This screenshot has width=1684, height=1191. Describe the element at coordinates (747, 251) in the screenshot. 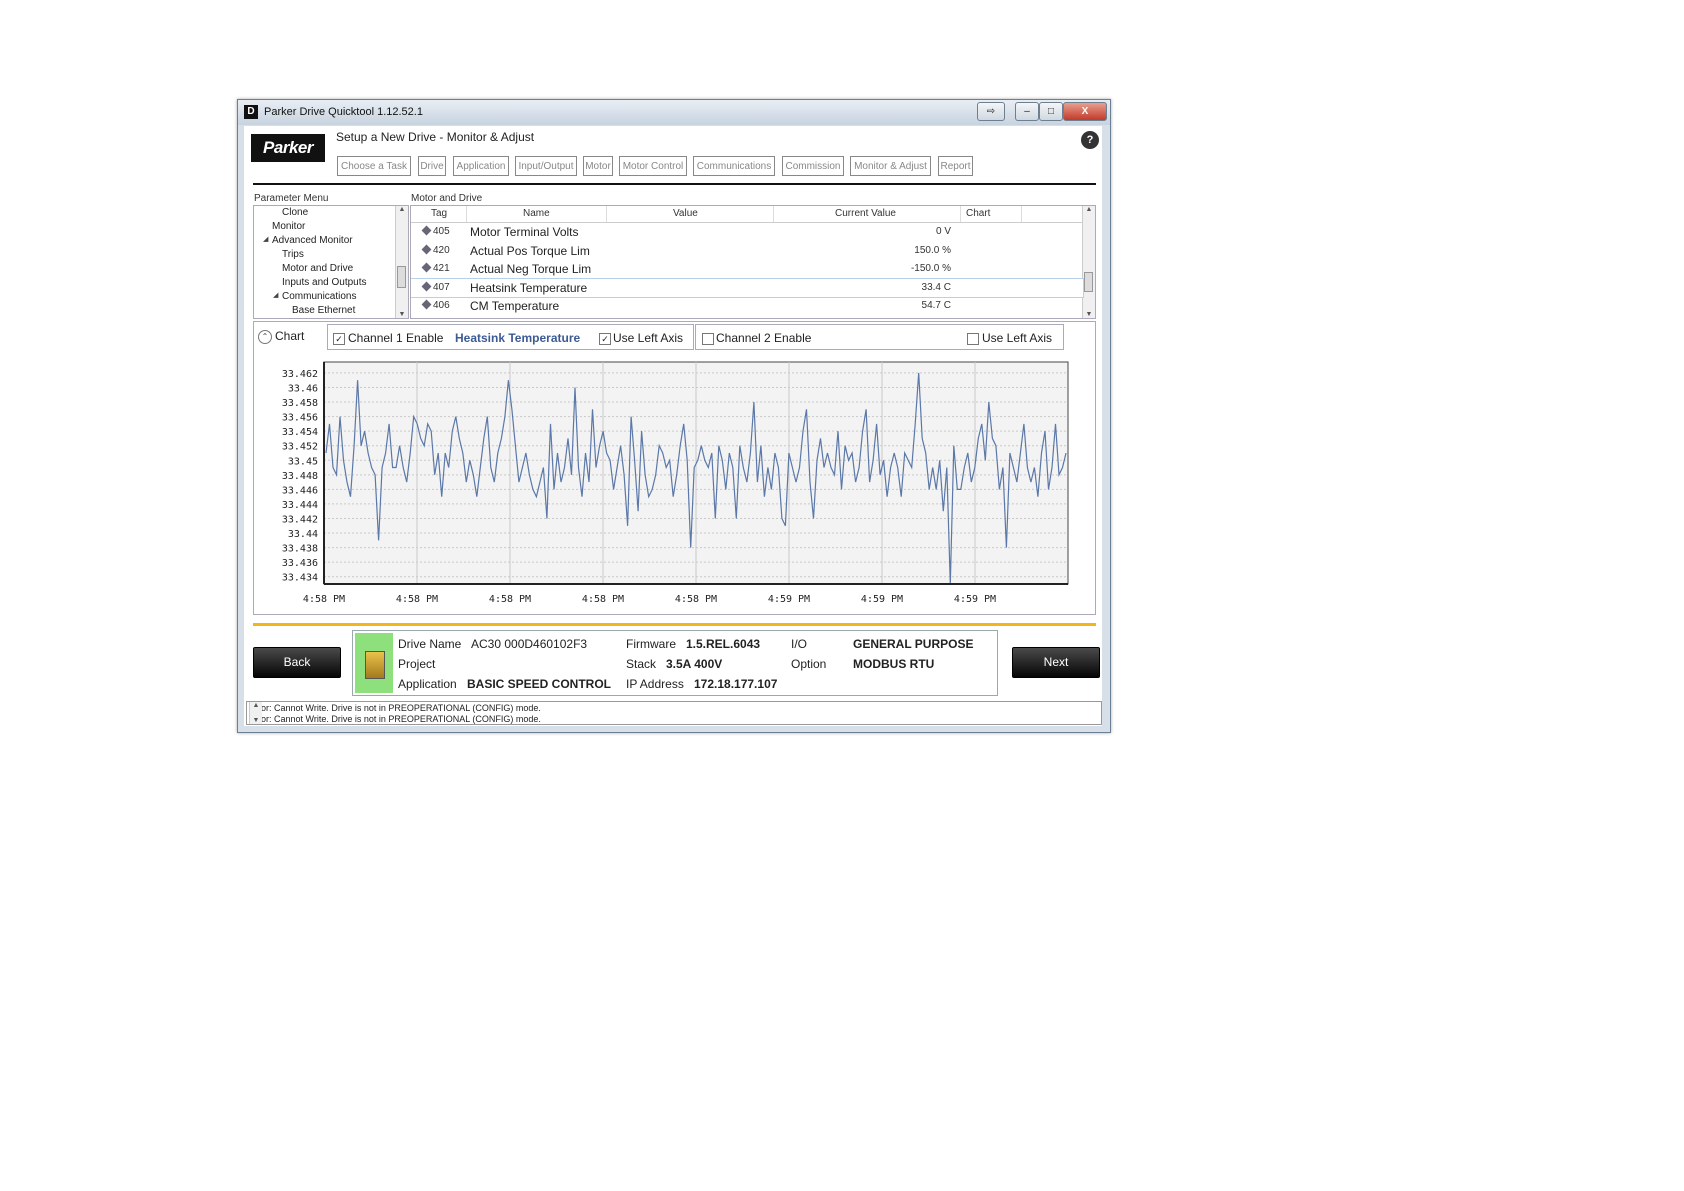

I see `table-row: 420 Actual Pos Torque Lim 150.0 %` at that location.